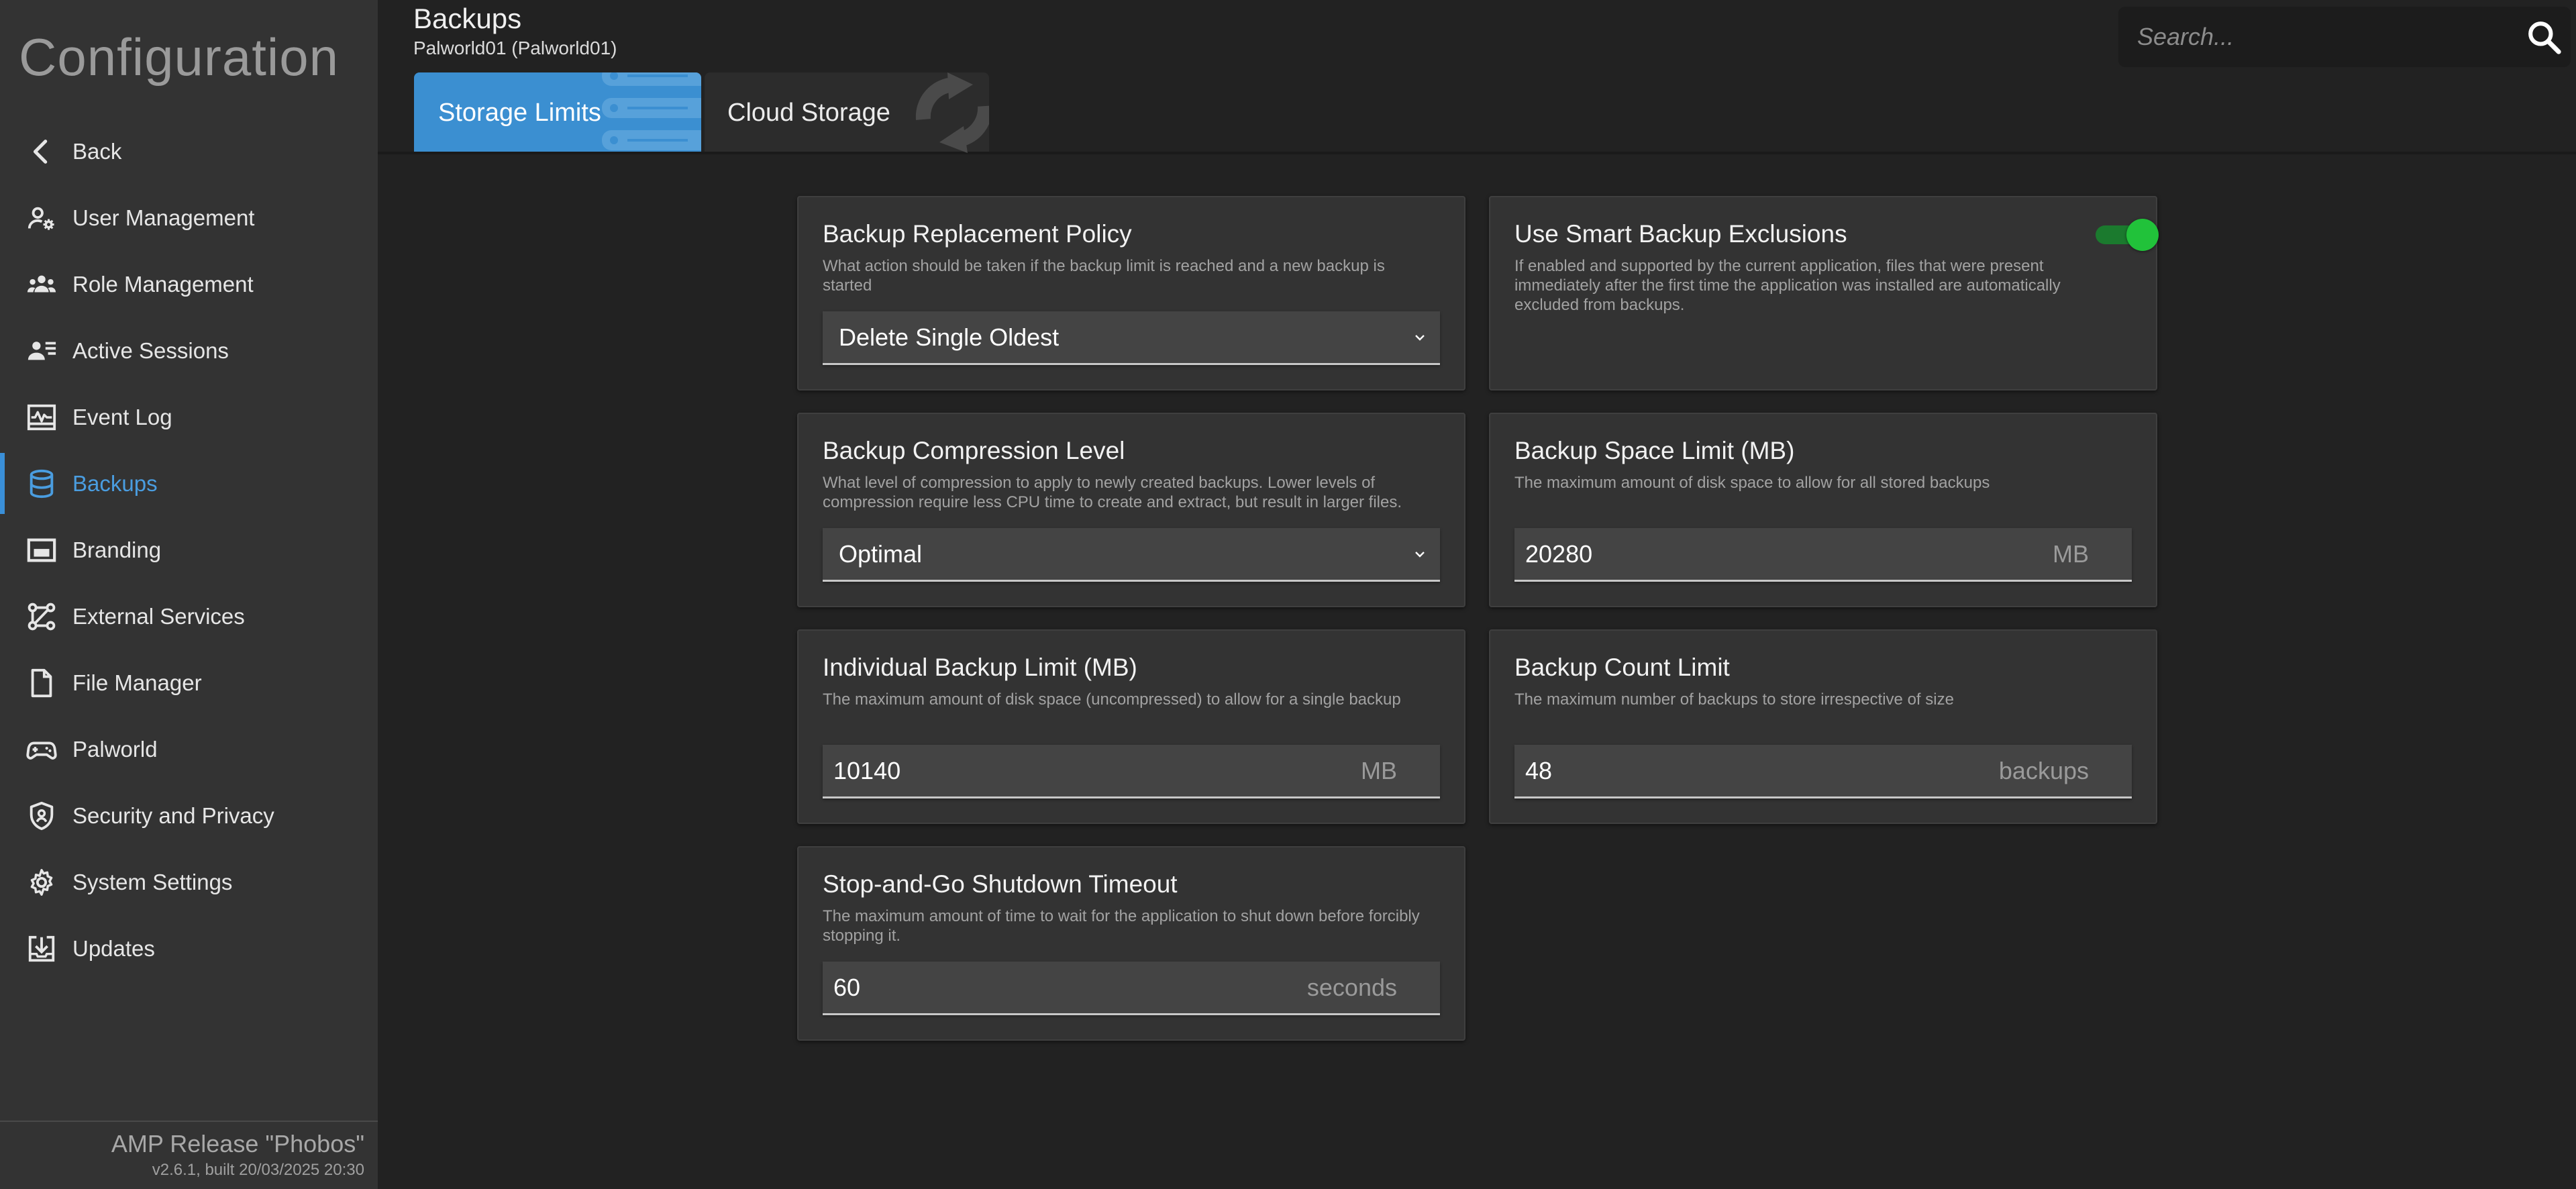 This screenshot has height=1189, width=2576. Describe the element at coordinates (41, 616) in the screenshot. I see `network-nodes-icon` at that location.